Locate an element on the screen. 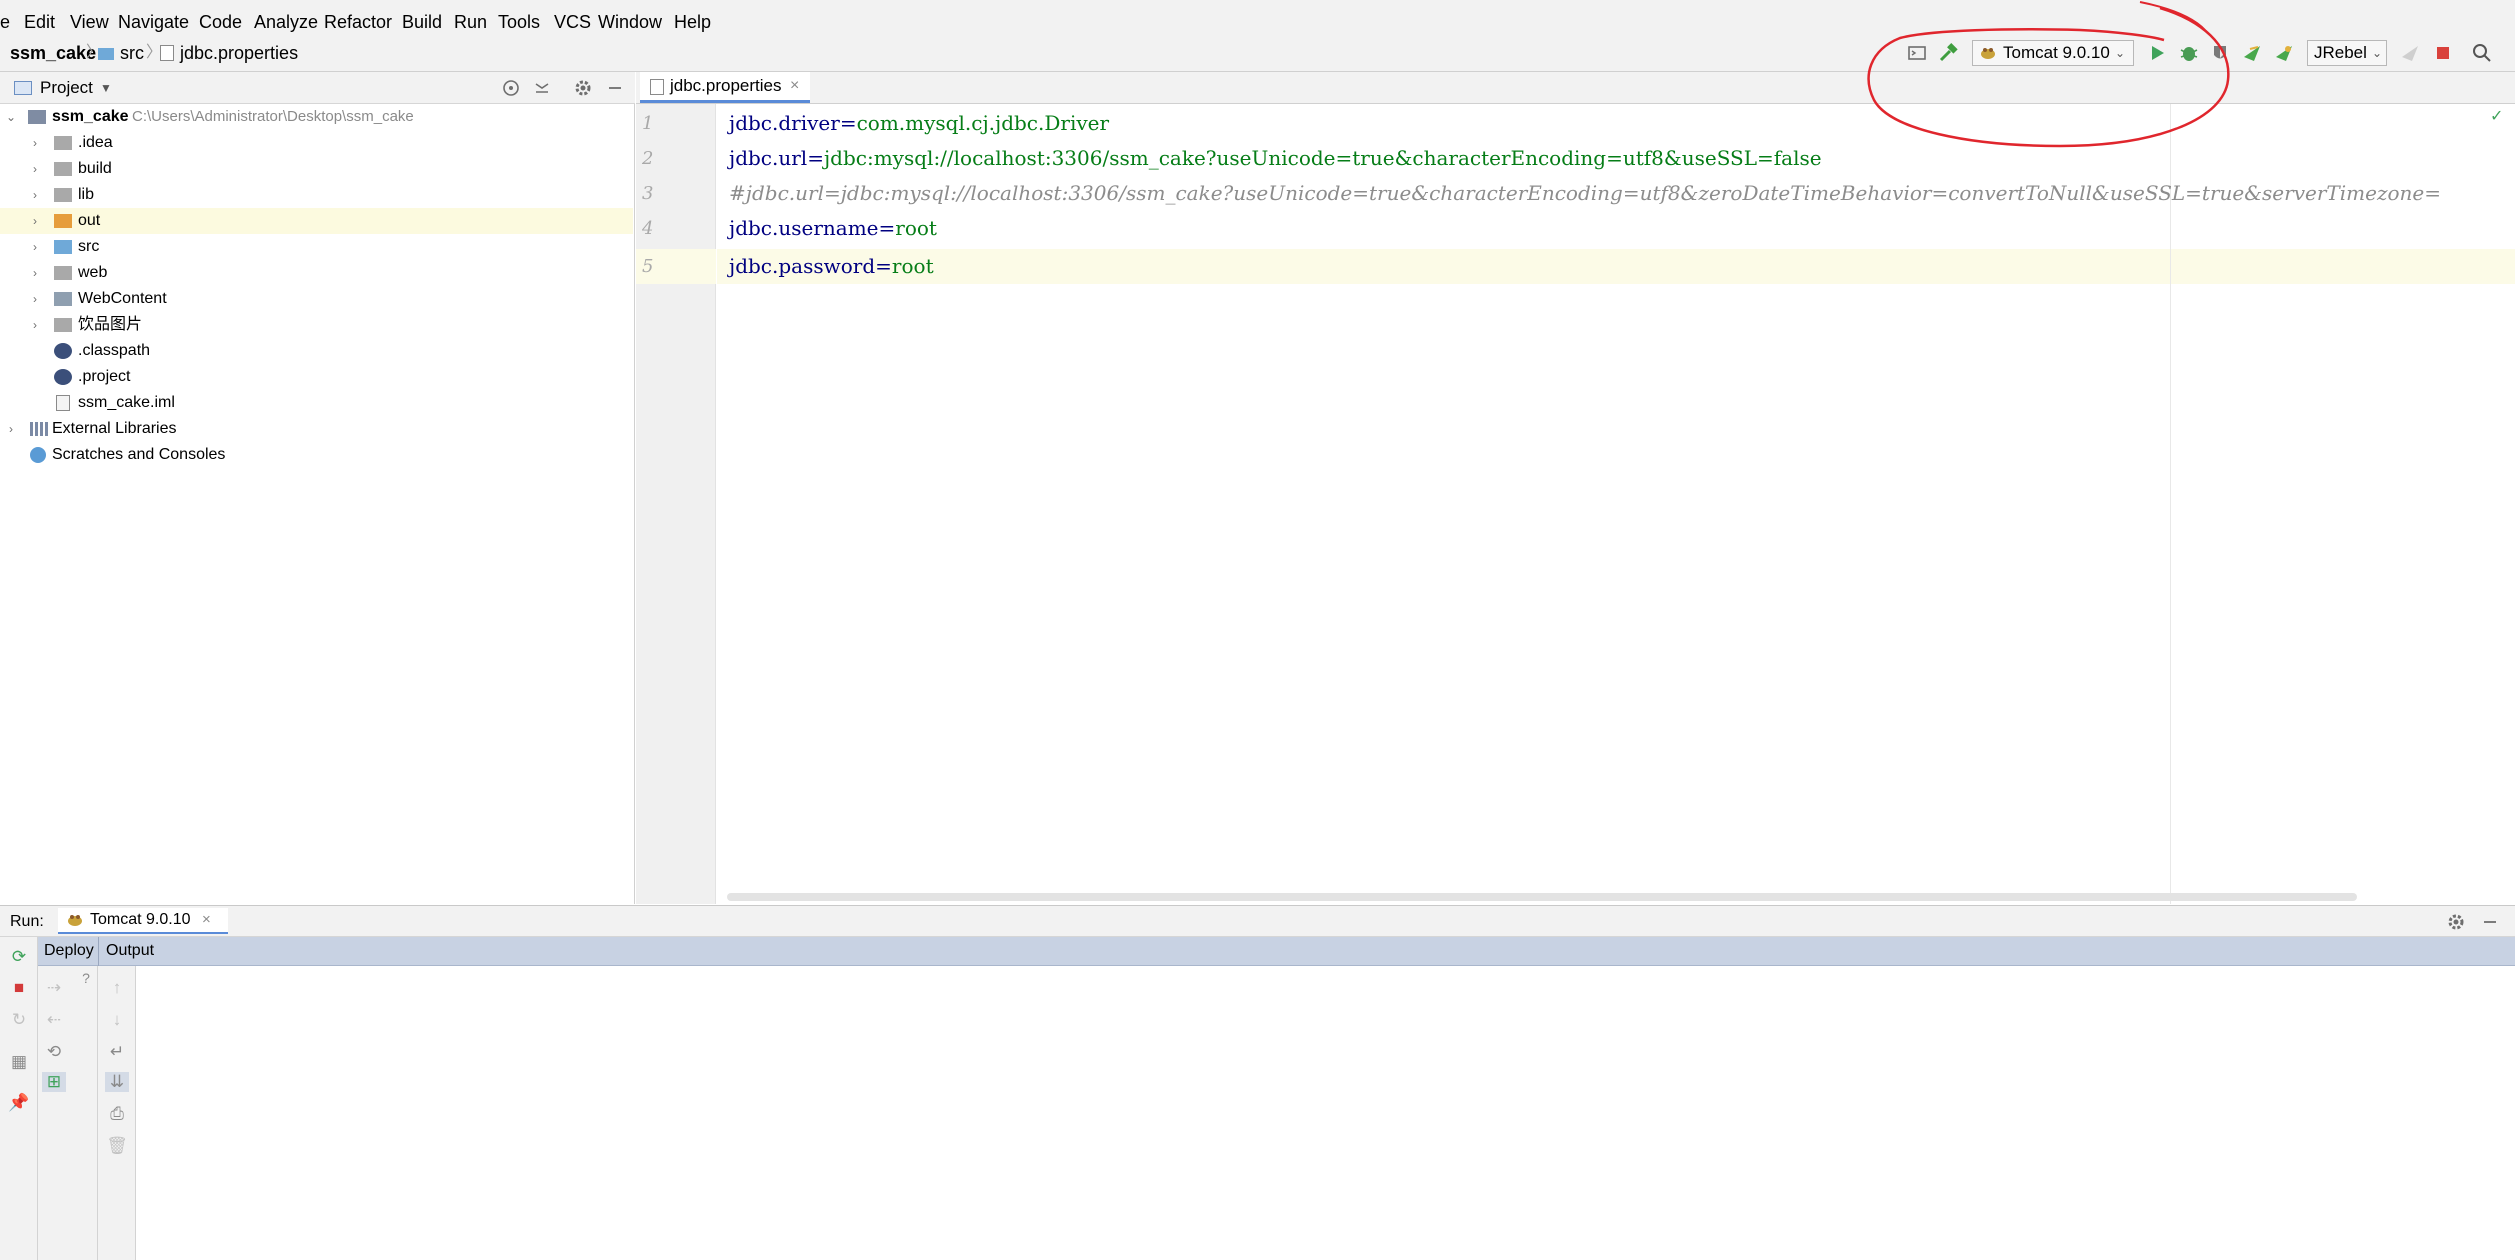 The height and width of the screenshot is (1260, 2515). tree-item-webcontent: › WebContent is located at coordinates (316, 299).